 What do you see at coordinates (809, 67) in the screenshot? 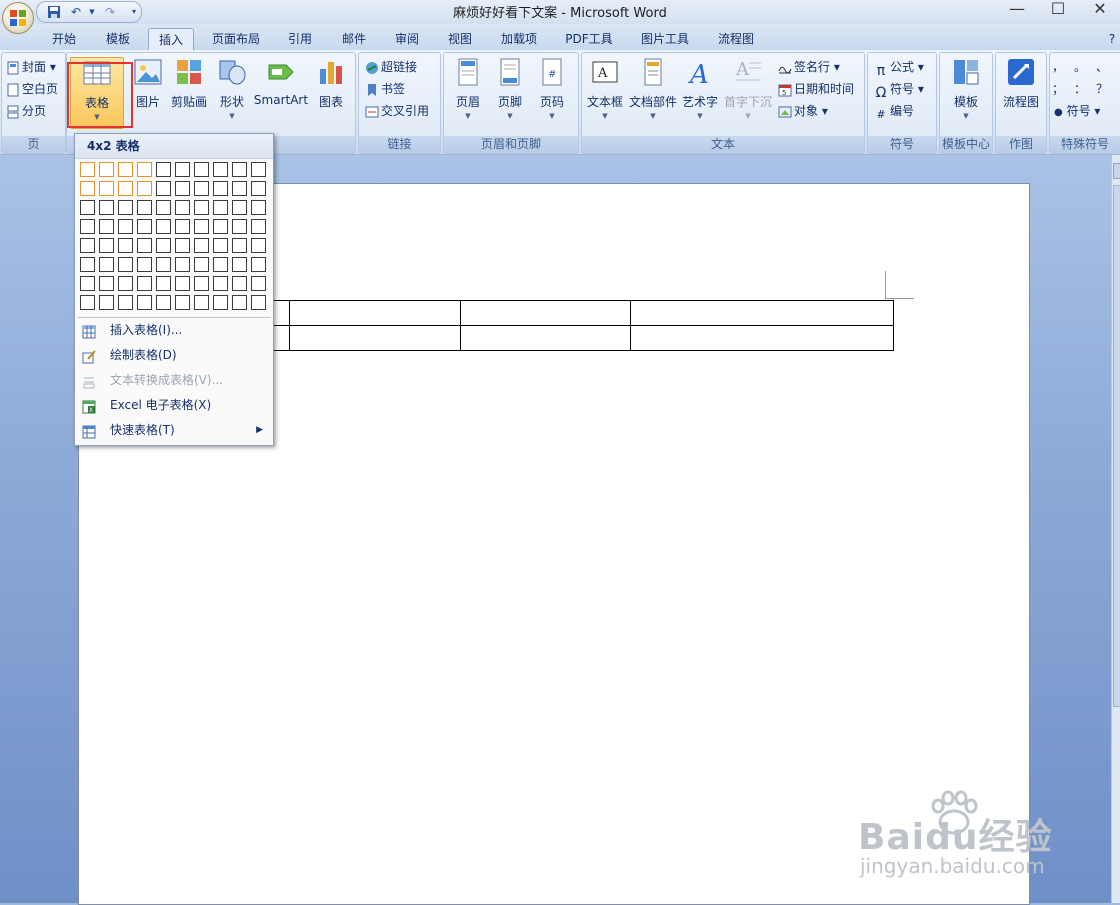
I see `signature-line-button: 签名行 ▾` at bounding box center [809, 67].